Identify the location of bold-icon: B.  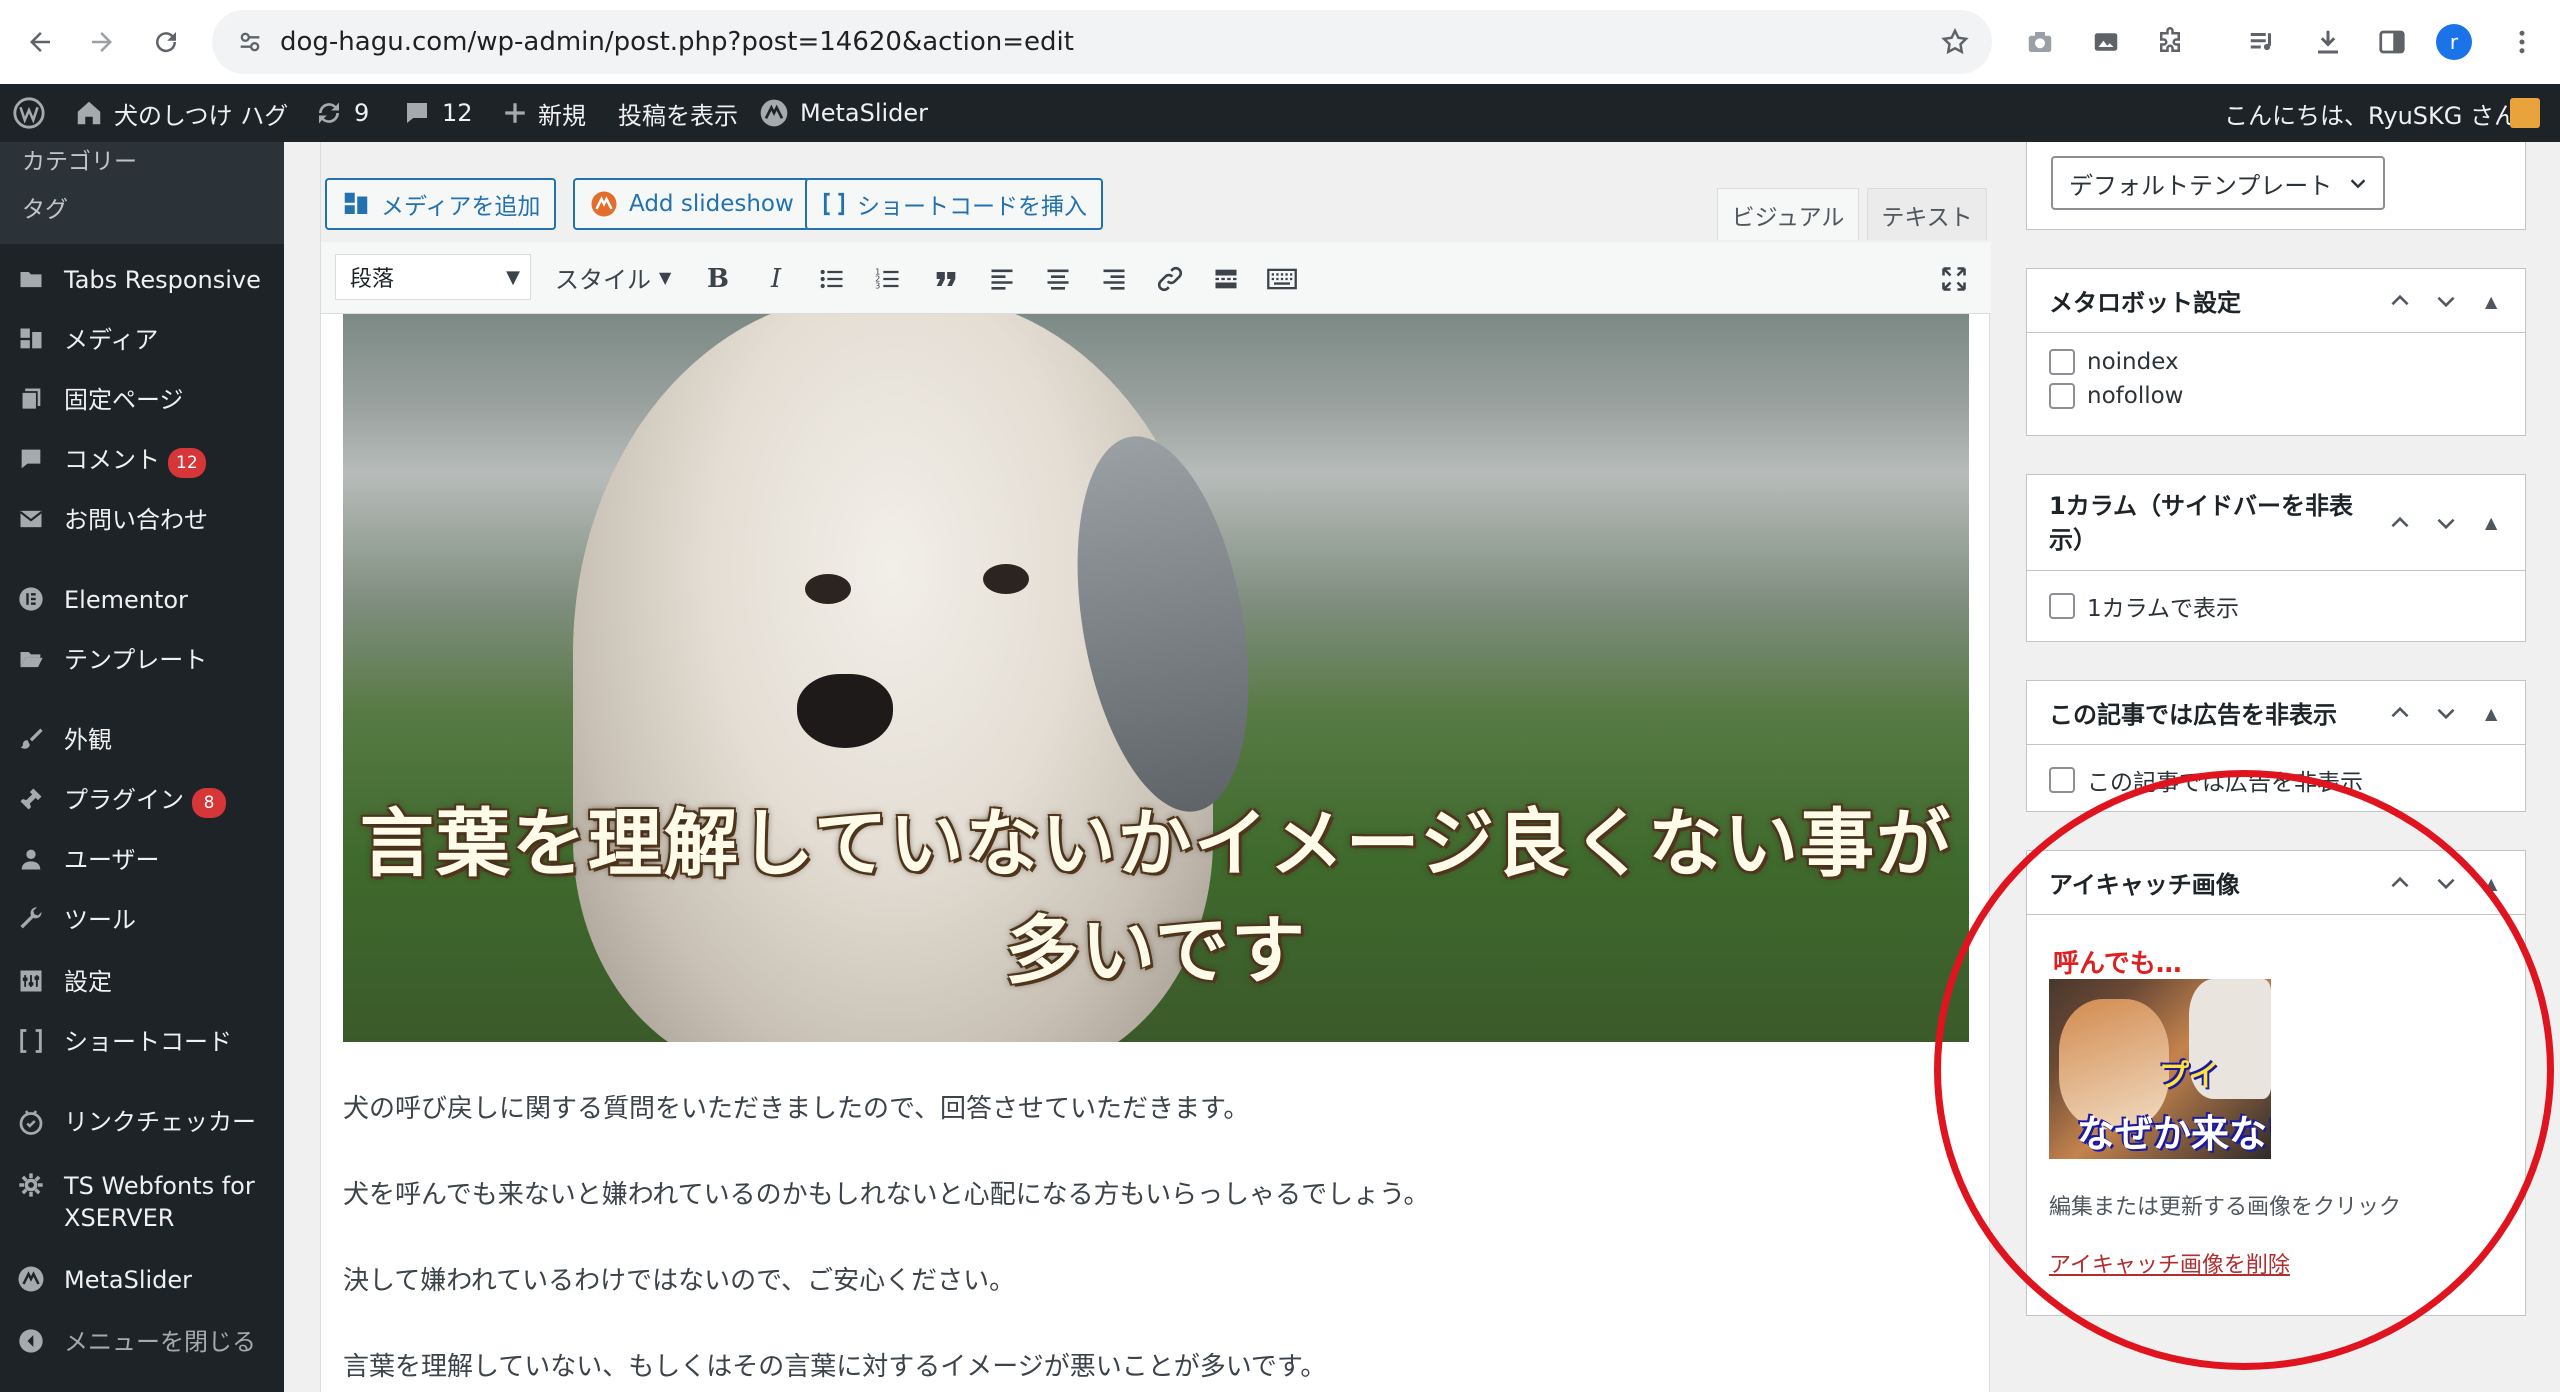
(718, 279).